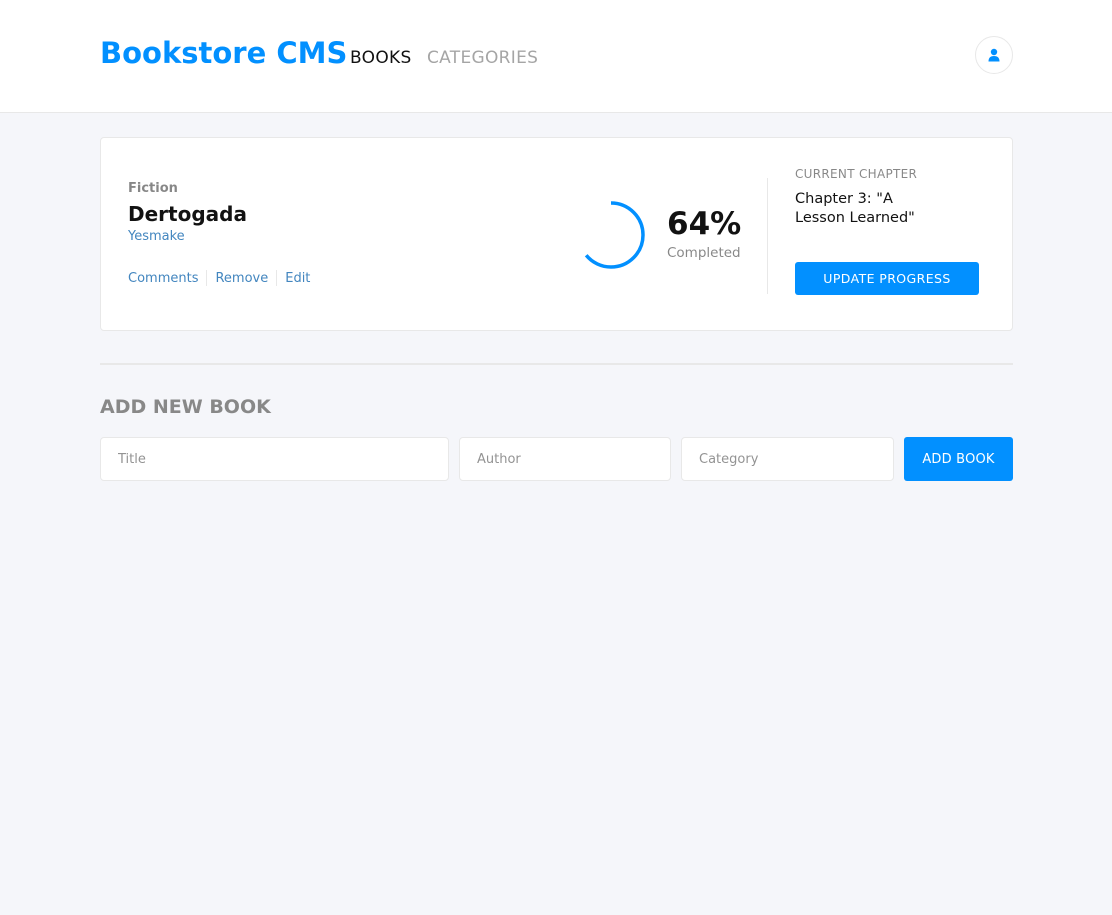 The width and height of the screenshot is (1112, 915). I want to click on title-input, so click(274, 459).